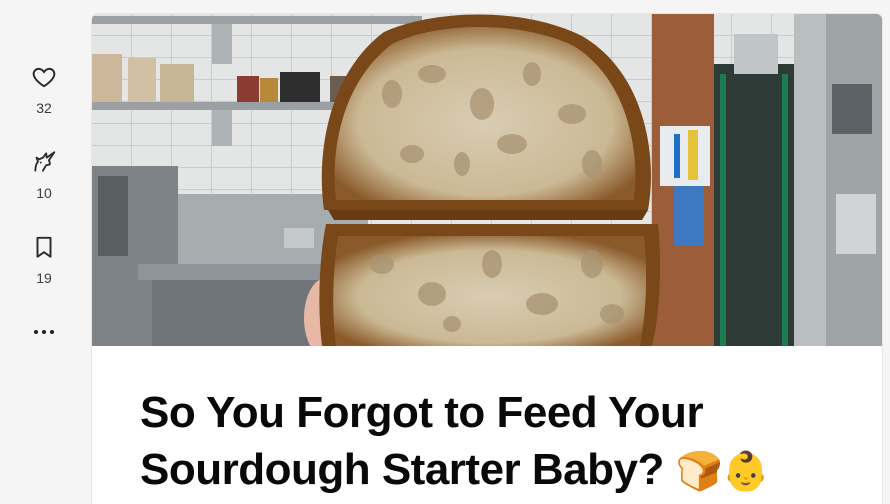  What do you see at coordinates (44, 90) in the screenshot?
I see `heart-reaction-button: 32` at bounding box center [44, 90].